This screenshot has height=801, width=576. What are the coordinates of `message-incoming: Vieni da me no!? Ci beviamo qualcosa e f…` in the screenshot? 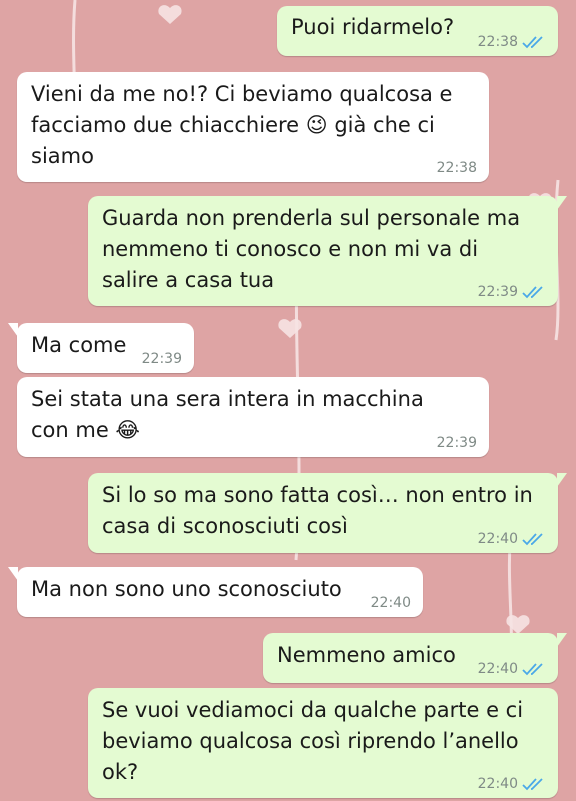 It's located at (253, 127).